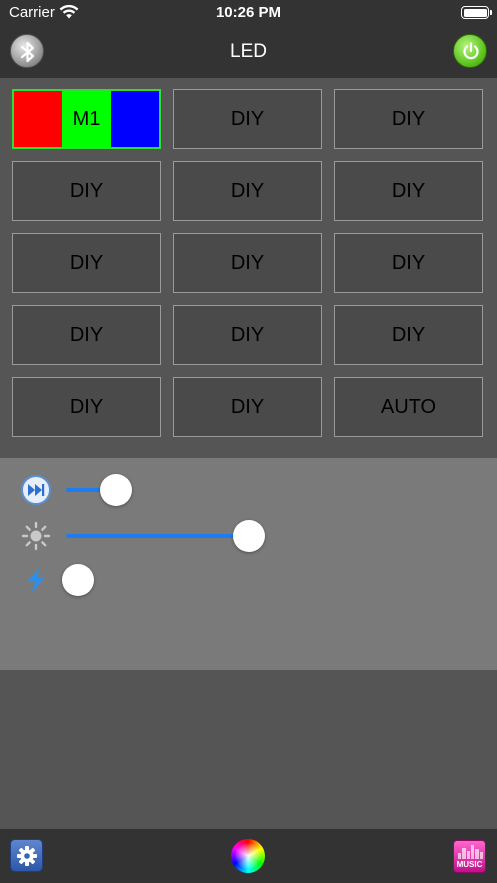  I want to click on nav-bar: LED, so click(248, 53).